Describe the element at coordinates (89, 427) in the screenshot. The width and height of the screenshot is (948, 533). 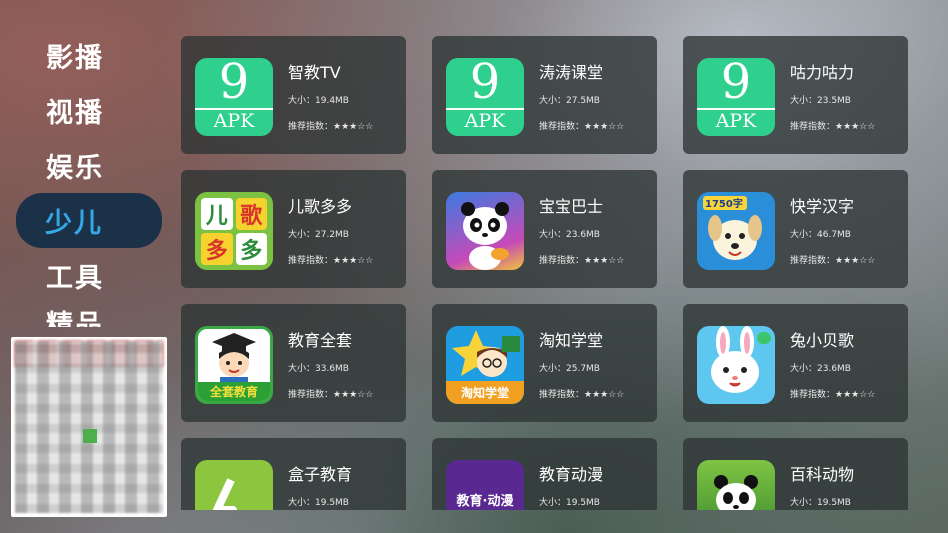
I see `qr-code-overlay` at that location.